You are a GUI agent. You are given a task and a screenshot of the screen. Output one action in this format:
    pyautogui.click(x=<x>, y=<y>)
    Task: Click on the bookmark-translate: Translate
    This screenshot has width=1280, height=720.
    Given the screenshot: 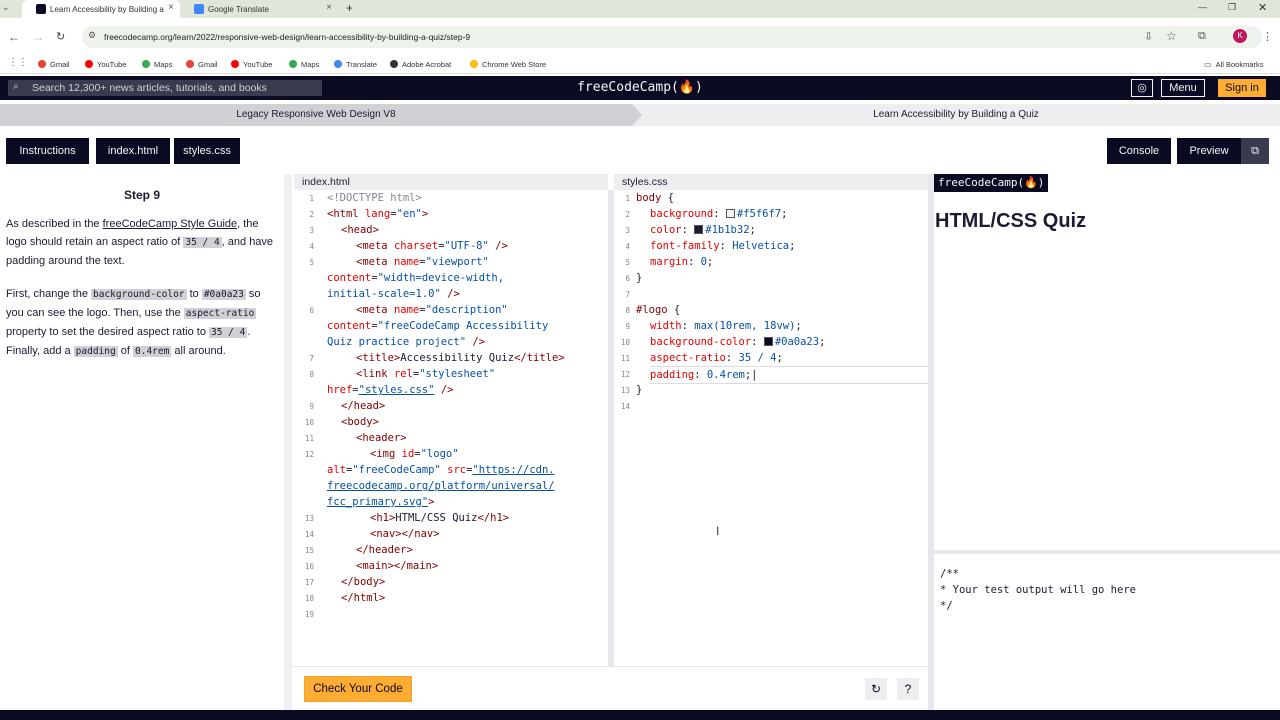 What is the action you would take?
    pyautogui.click(x=355, y=64)
    